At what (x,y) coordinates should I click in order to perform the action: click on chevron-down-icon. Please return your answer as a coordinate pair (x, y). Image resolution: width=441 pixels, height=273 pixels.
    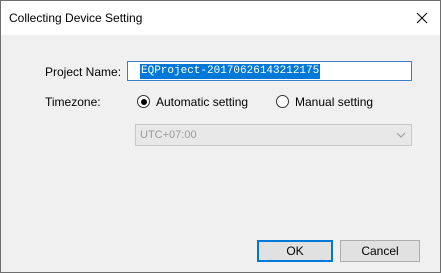
    Looking at the image, I should click on (401, 135).